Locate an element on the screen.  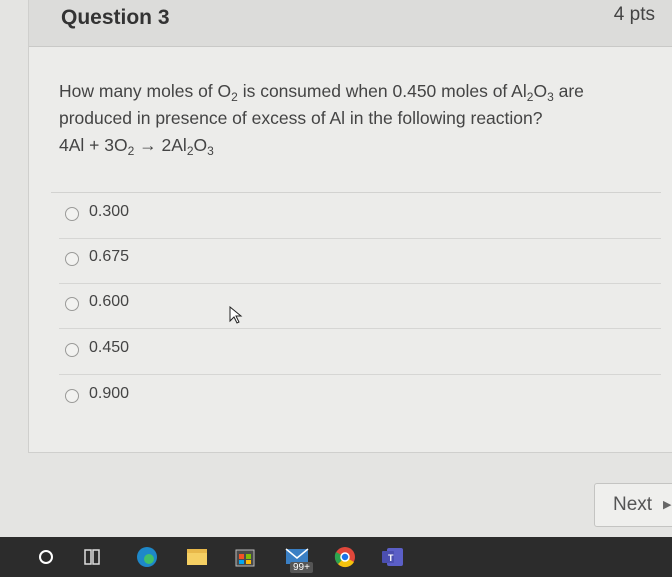
text-segment: are is located at coordinates (568, 91).